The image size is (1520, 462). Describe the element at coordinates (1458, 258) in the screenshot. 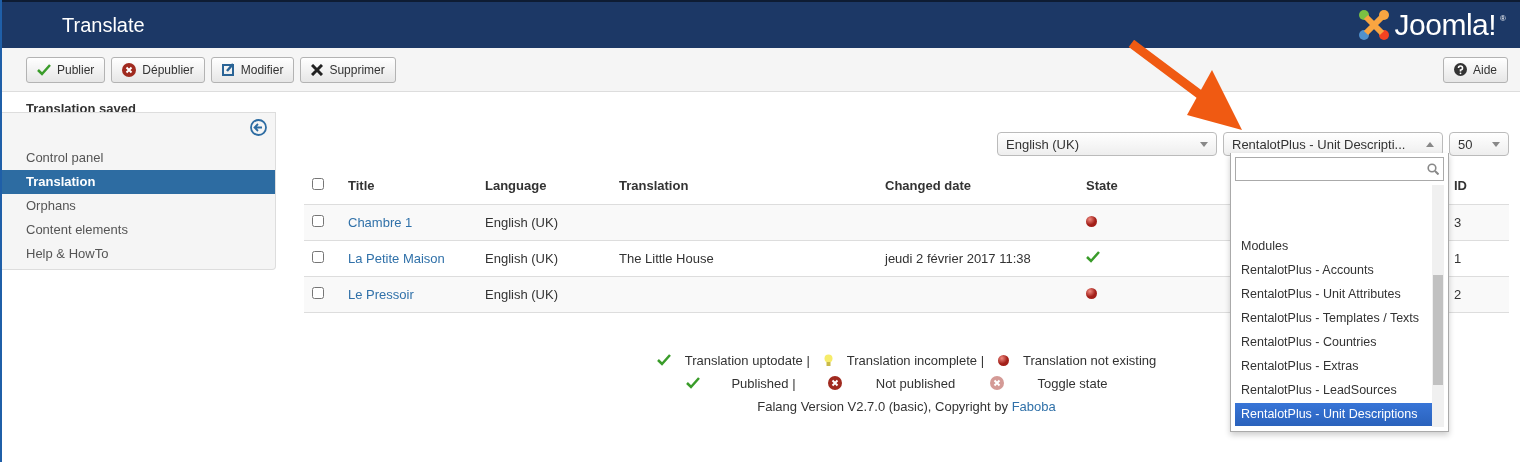

I see `table-cell: 1` at that location.